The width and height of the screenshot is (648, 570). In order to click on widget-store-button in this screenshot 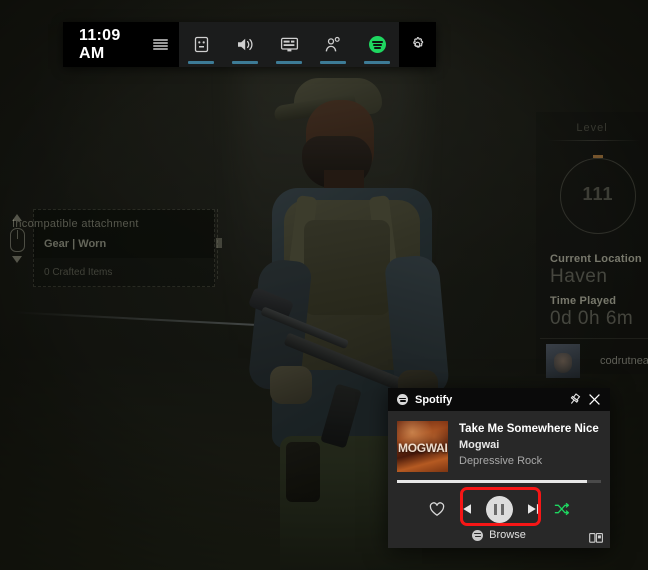, I will do `click(201, 44)`.